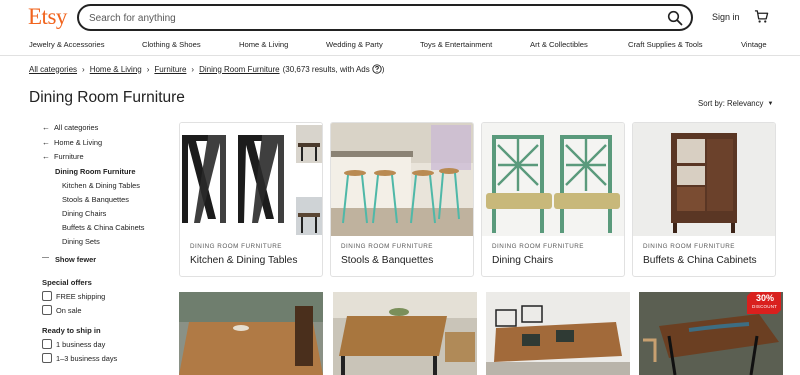  I want to click on nav-jewelry-accessories: Jewelry & Accessories, so click(67, 44).